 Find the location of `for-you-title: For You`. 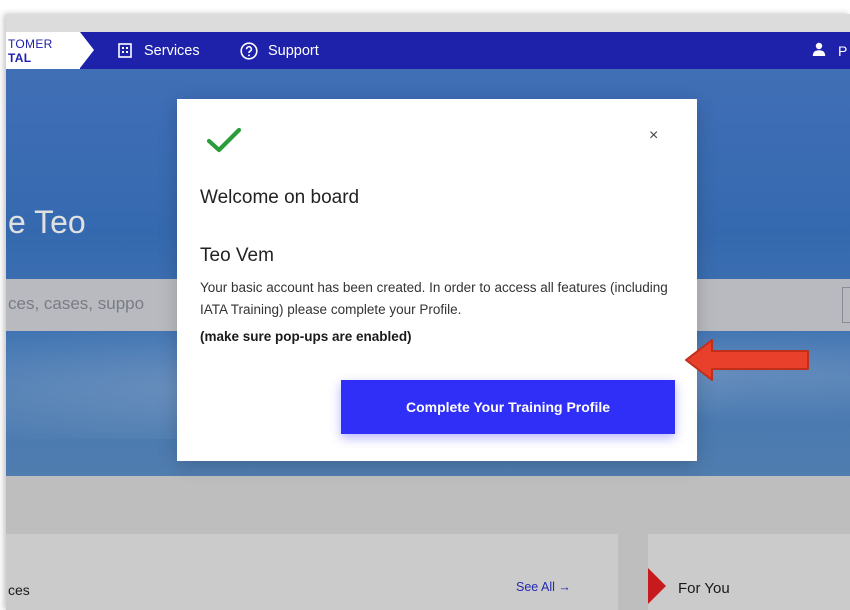

for-you-title: For You is located at coordinates (704, 588).